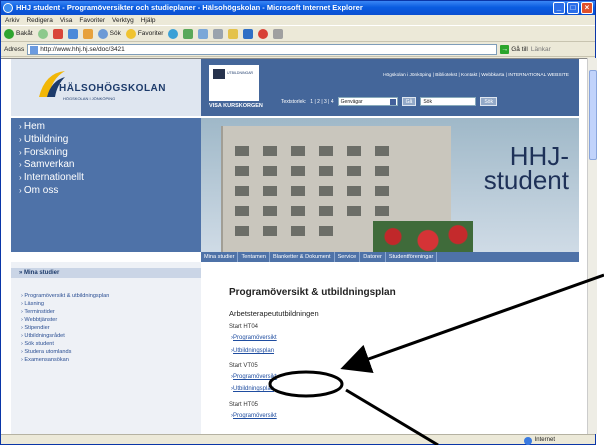 The image size is (604, 446). I want to click on scrollbar-thumb, so click(593, 115).